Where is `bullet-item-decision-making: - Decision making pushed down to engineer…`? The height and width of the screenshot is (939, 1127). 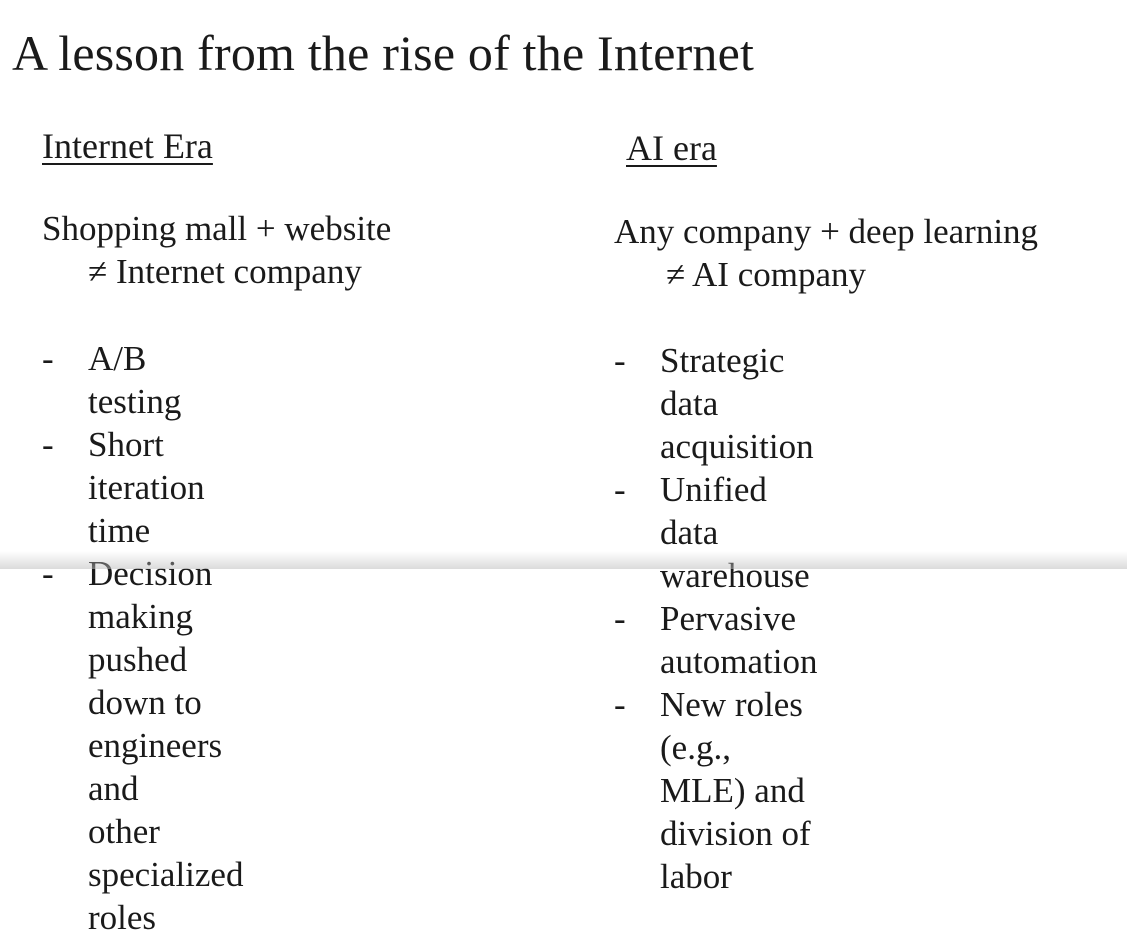
bullet-item-decision-making: - Decision making pushed down to engineer… is located at coordinates (142, 745).